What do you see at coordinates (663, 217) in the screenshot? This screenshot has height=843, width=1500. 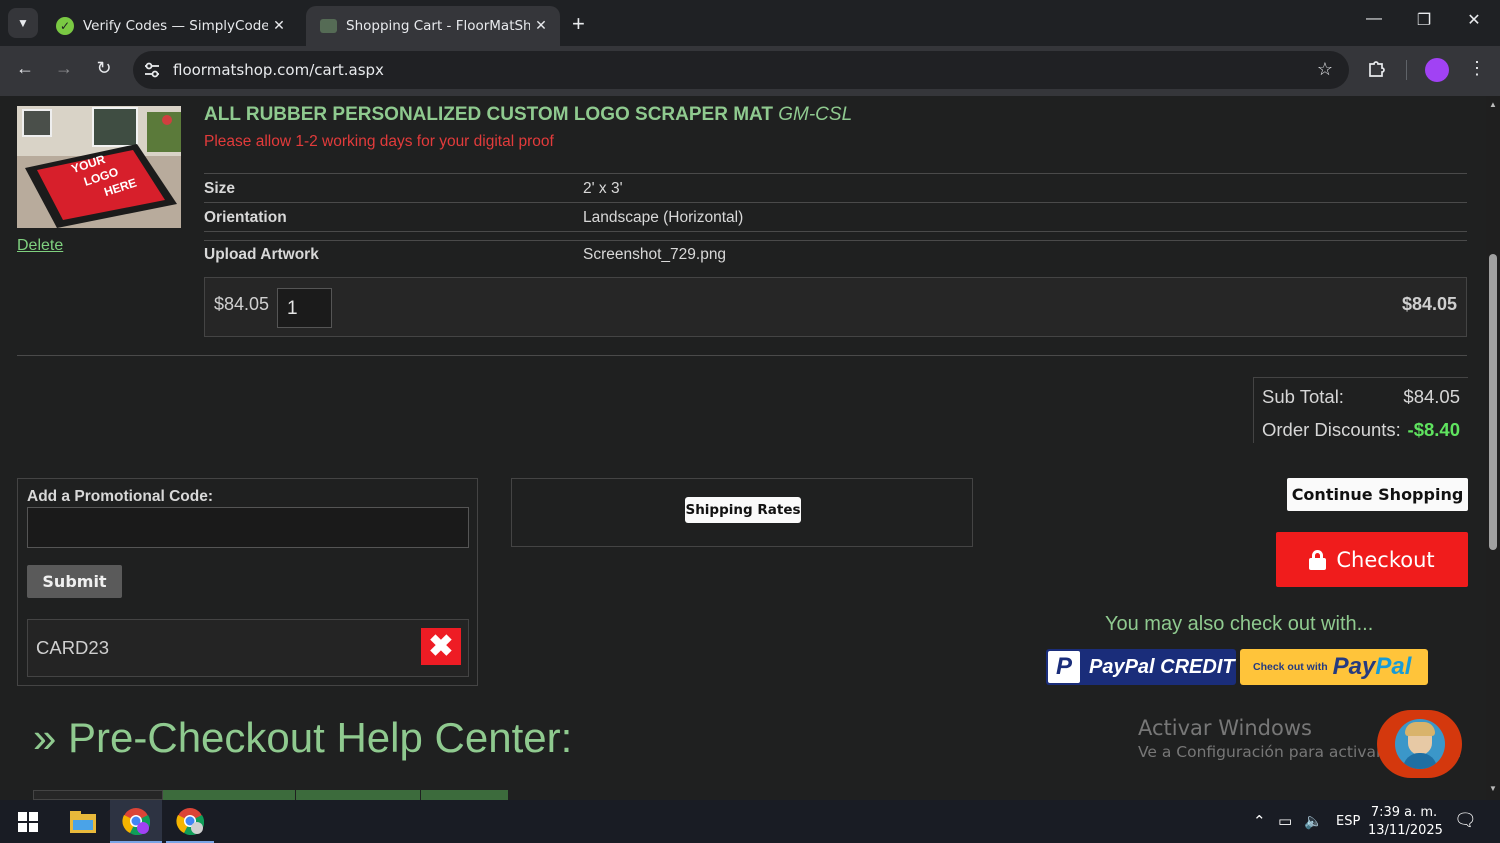 I see `option-value-orientation: Landscape (Horizontal)` at bounding box center [663, 217].